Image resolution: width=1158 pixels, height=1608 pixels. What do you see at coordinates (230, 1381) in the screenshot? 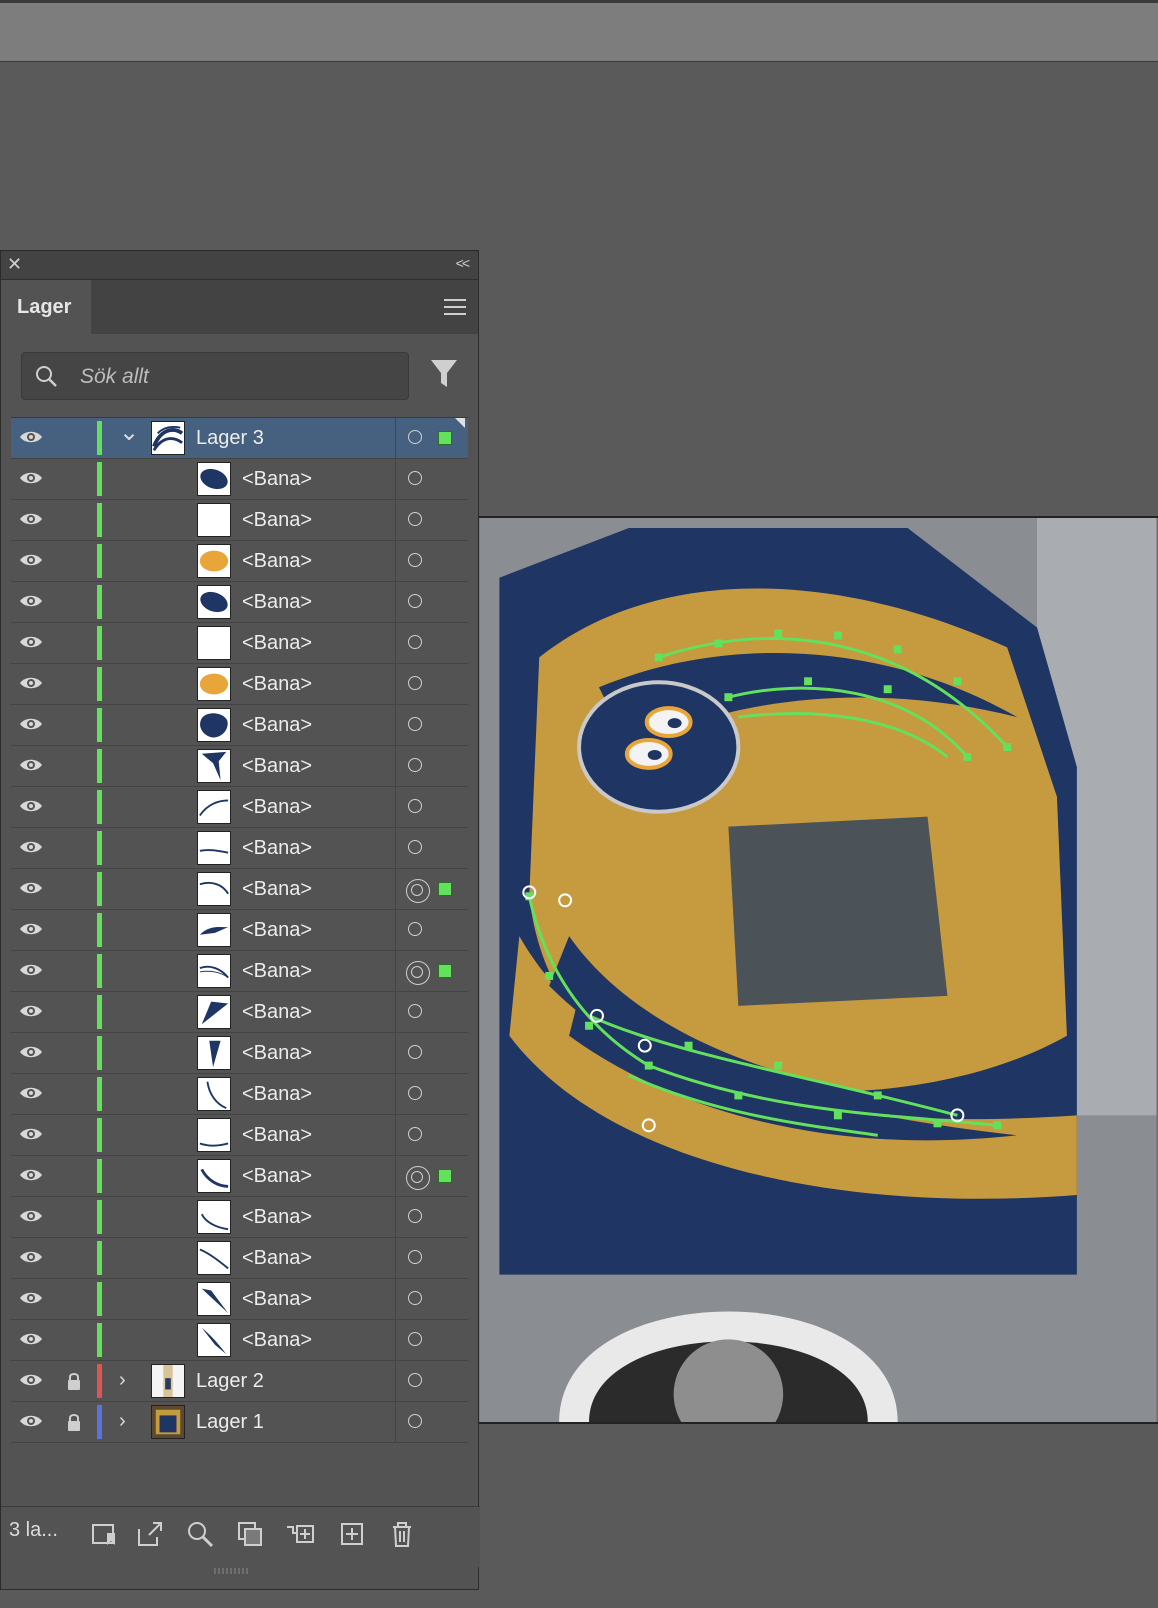
I see `layer-name: Lager 2` at bounding box center [230, 1381].